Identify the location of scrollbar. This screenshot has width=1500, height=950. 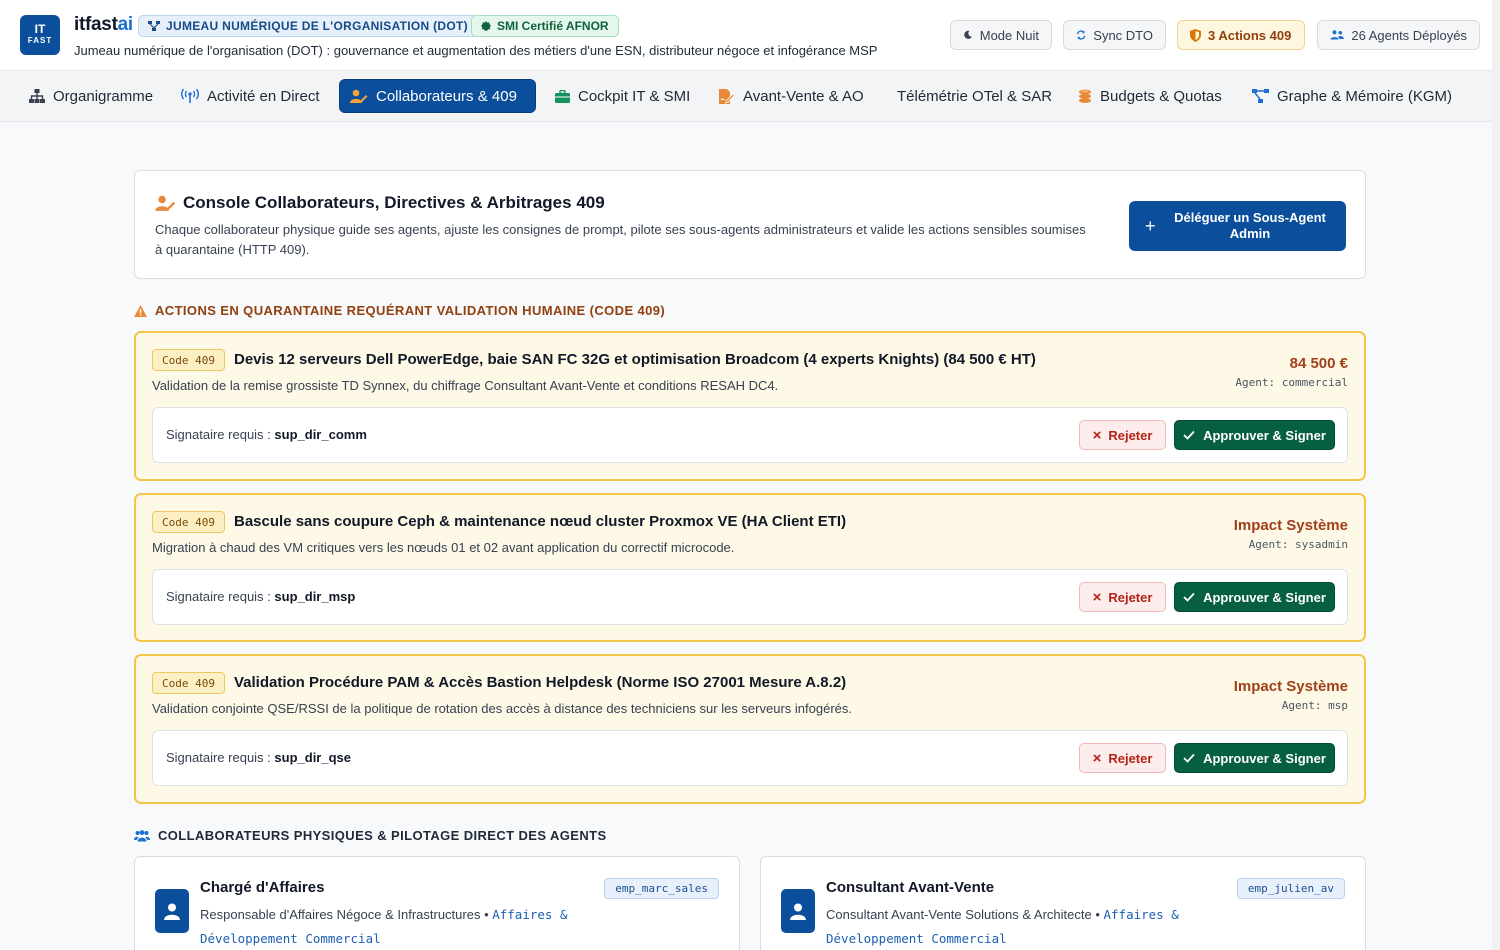
(1496, 475).